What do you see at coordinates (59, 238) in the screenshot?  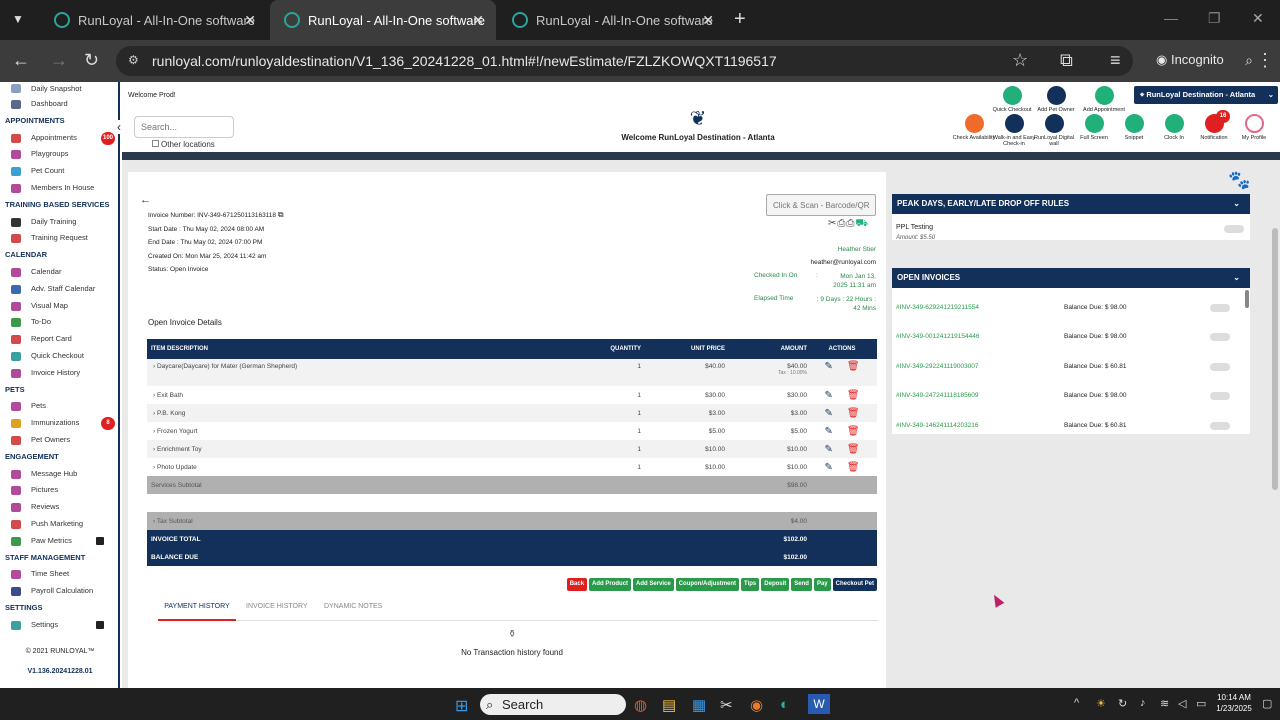 I see `sidebar-item-training-request: Training Request` at bounding box center [59, 238].